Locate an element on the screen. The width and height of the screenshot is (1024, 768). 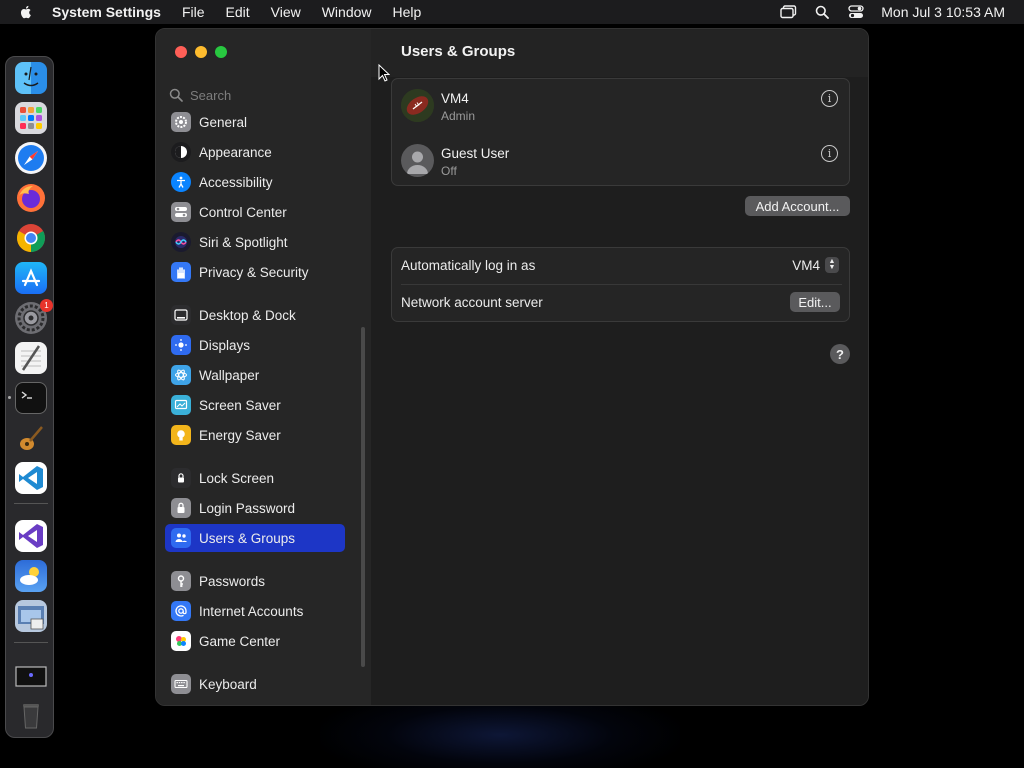
mouse-cursor-icon is located at coordinates (384, 73).